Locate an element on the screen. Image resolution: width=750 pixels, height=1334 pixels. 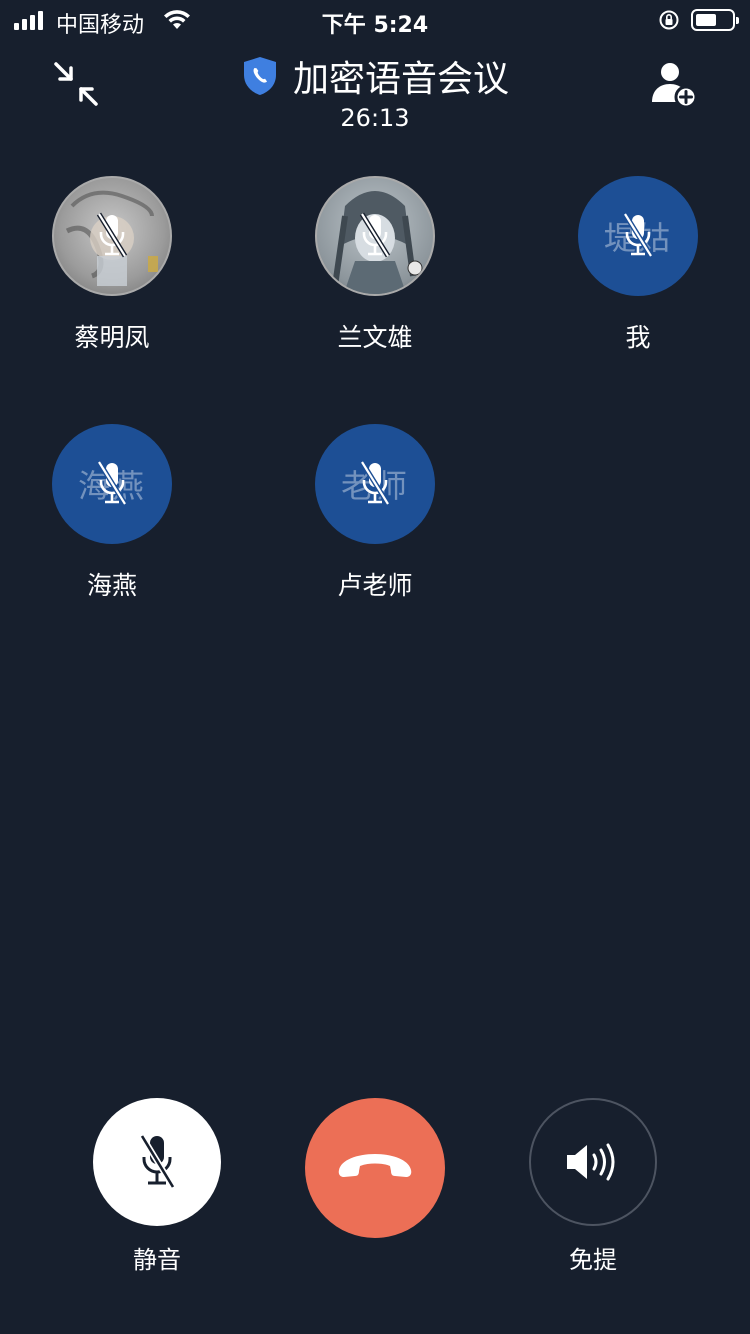
participant-lanwenxiong: 兰文雄 is located at coordinates (375, 265).